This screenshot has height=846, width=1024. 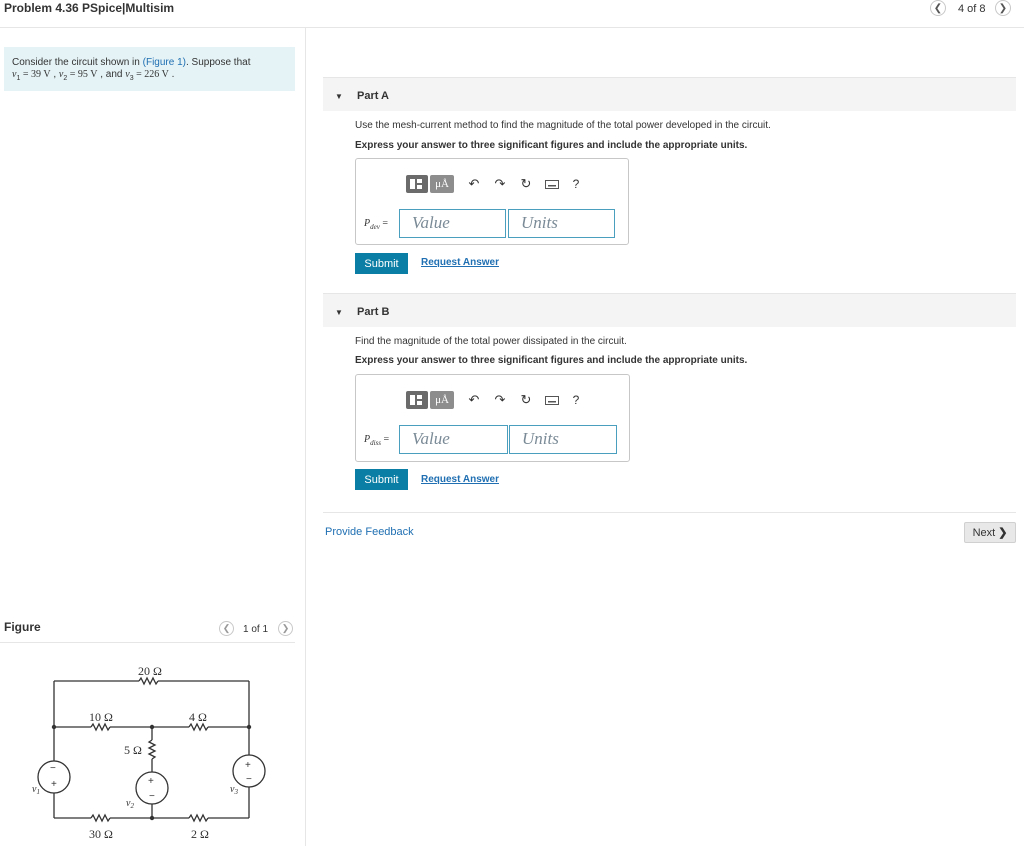 I want to click on figure-prev-button: ❮, so click(x=226, y=628).